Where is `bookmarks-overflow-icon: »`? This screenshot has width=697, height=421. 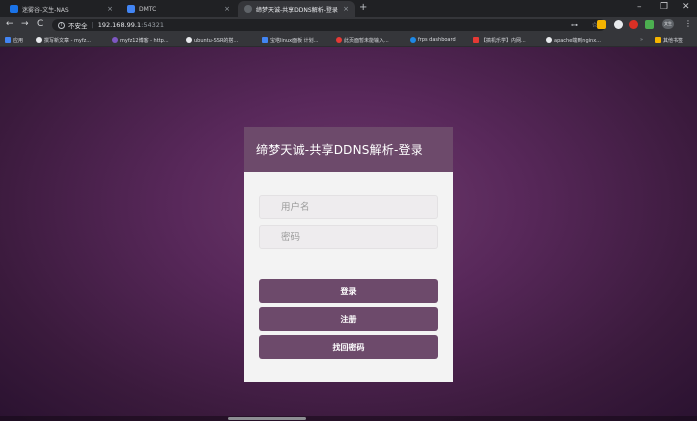 bookmarks-overflow-icon: » is located at coordinates (641, 40).